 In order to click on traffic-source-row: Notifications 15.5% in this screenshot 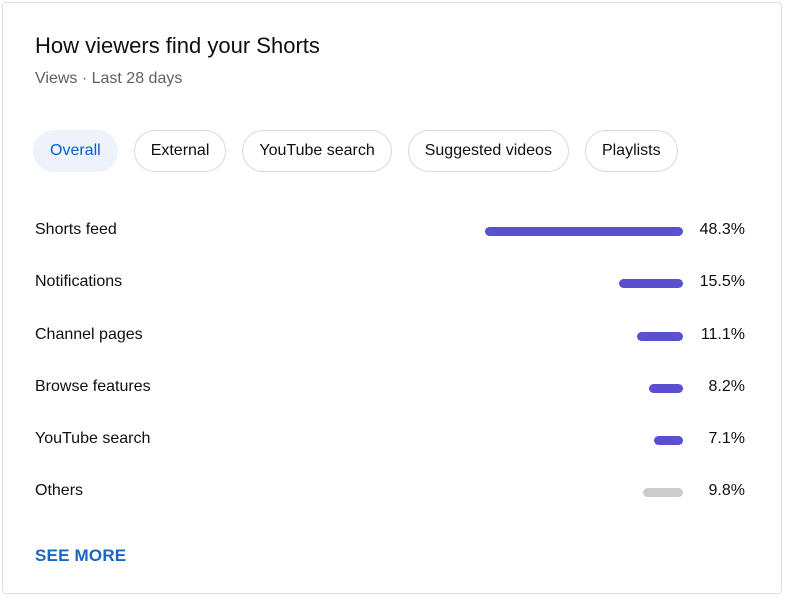, I will do `click(390, 283)`.